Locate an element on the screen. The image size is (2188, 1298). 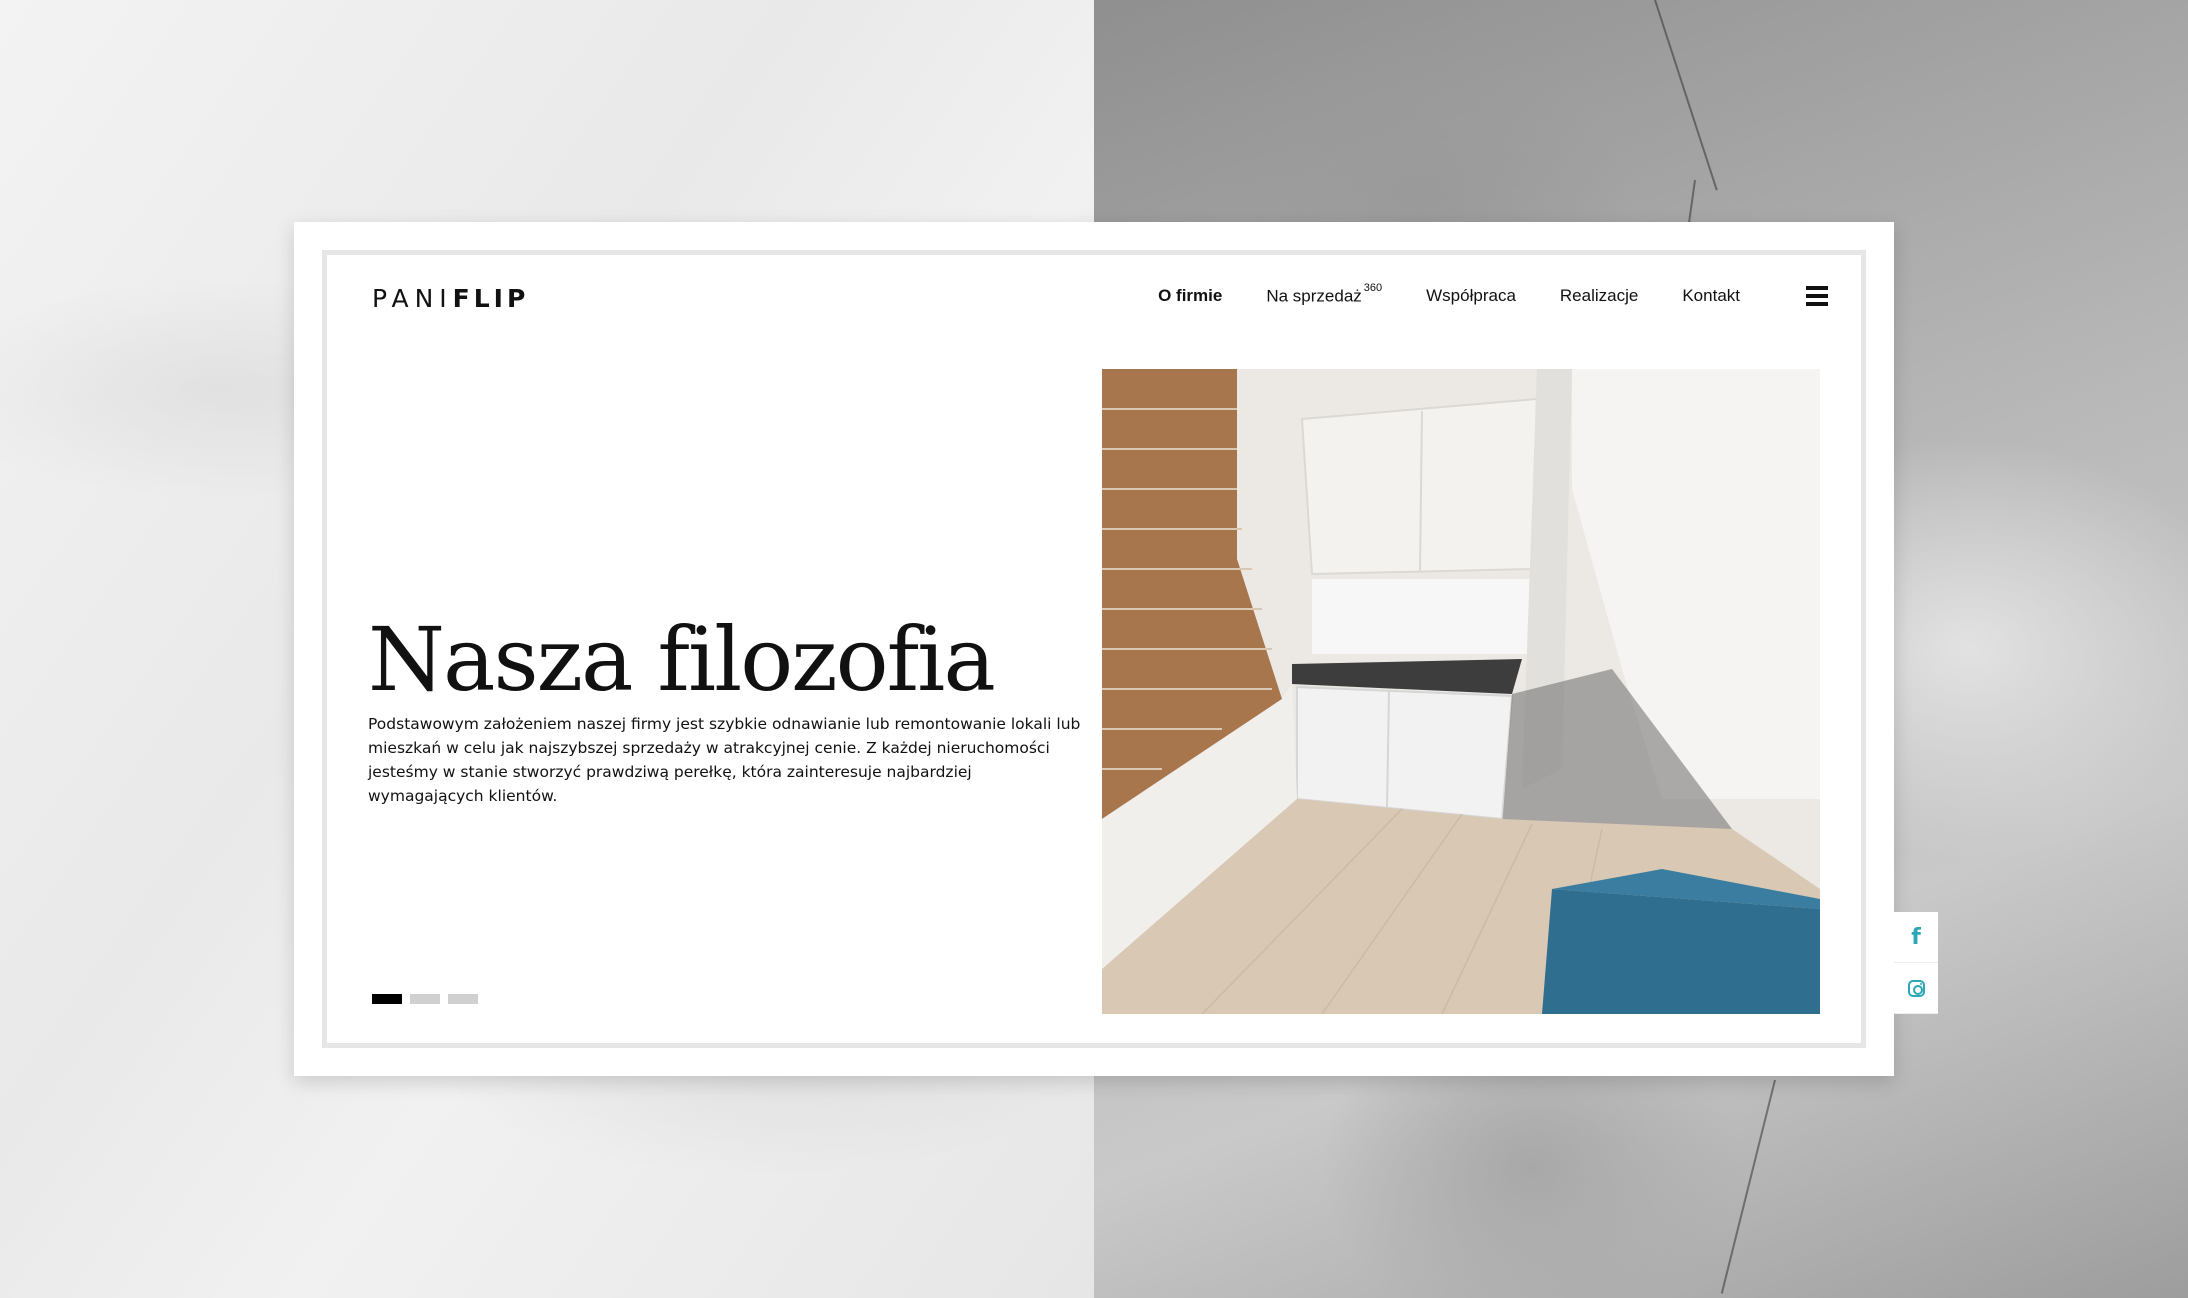
logo: PANIFLIP is located at coordinates (450, 298).